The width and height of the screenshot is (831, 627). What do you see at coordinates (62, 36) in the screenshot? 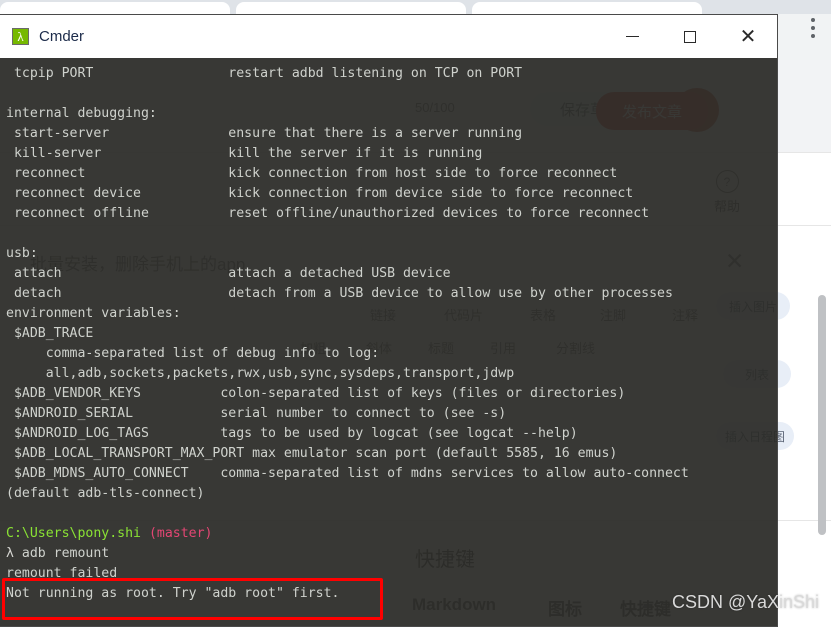
I see `window-title: Cmder` at bounding box center [62, 36].